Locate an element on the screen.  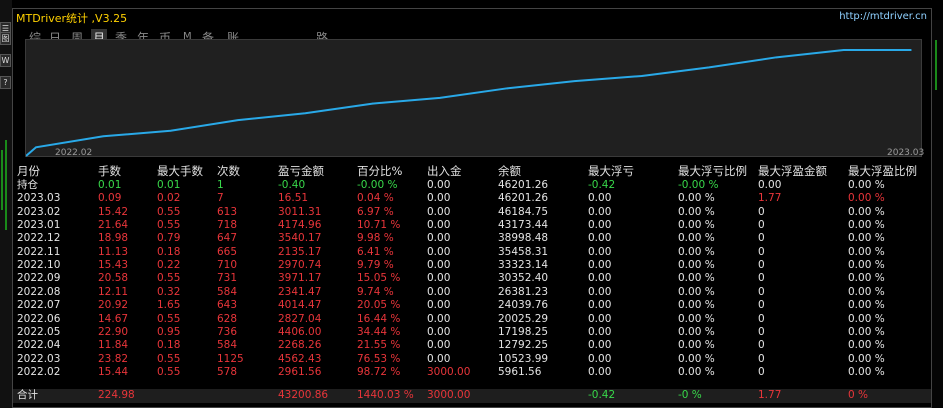
cell-max-float-loss-pct: -0.00 % is located at coordinates (698, 185).